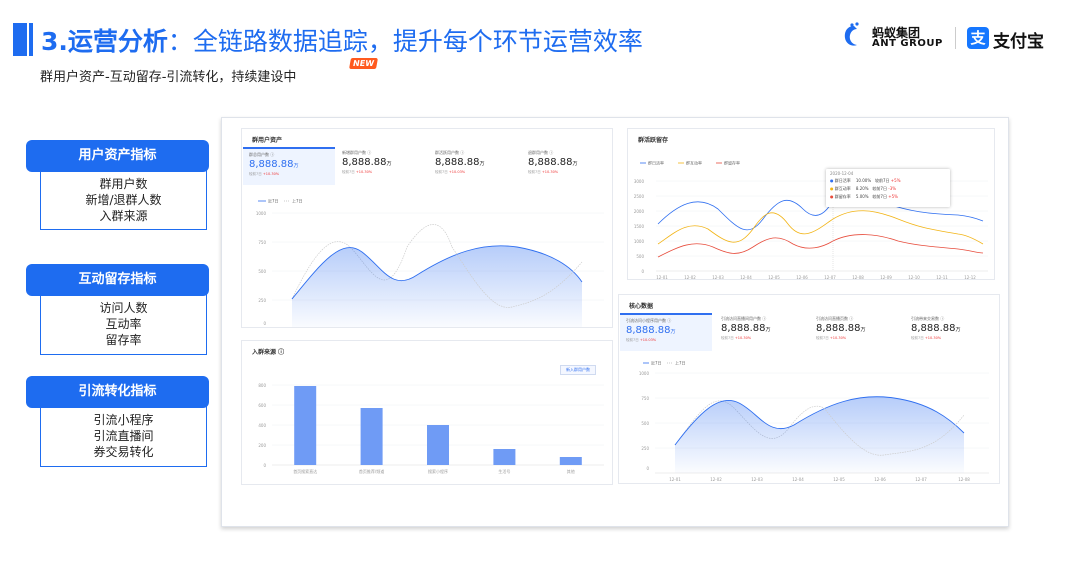 The width and height of the screenshot is (1080, 563). I want to click on kpi-card: 引流访问直播页数 ⓘ 8,888.88万 较前7日 +10.30%, so click(856, 332).